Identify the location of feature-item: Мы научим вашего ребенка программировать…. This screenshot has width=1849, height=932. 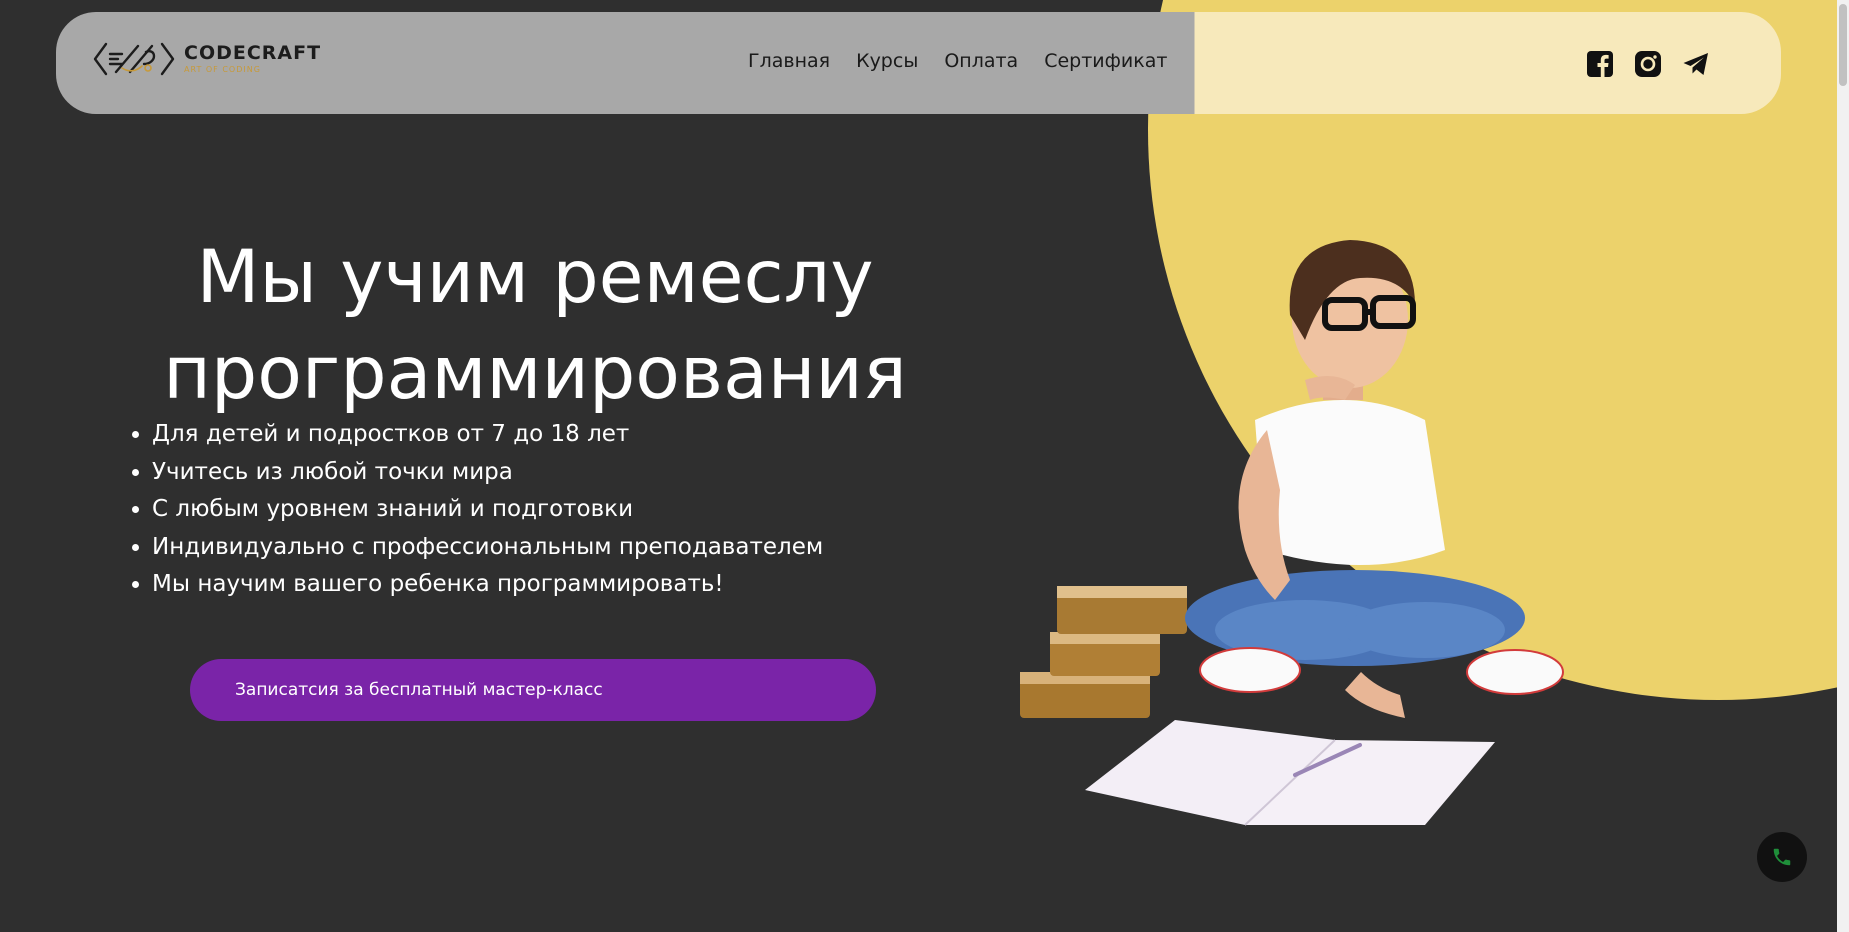
(487, 585).